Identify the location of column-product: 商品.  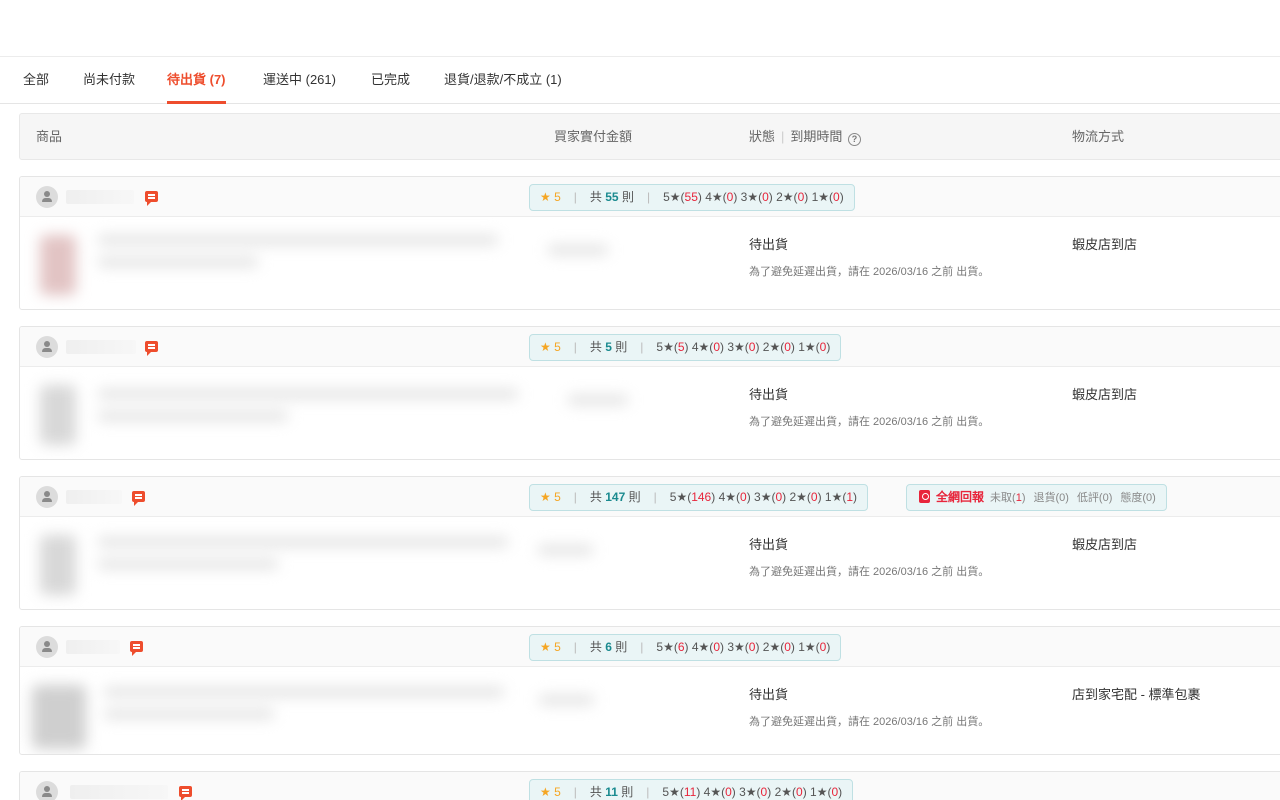
(49, 136).